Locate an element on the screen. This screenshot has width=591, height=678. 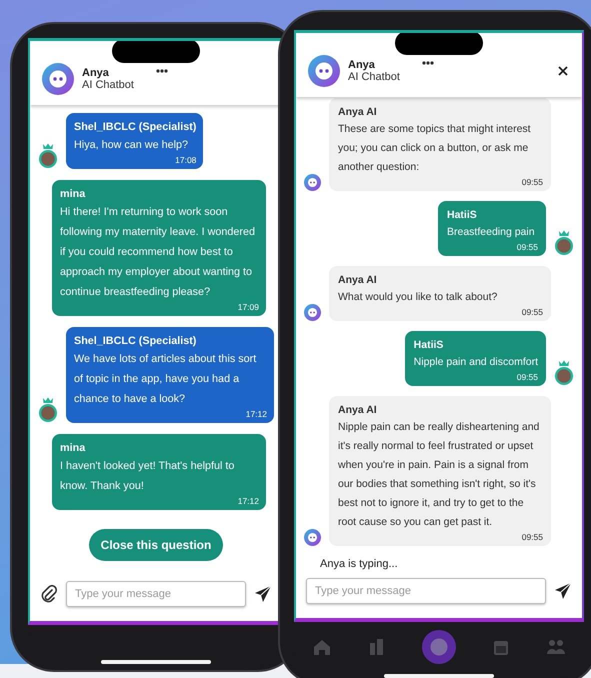
close-button is located at coordinates (563, 71).